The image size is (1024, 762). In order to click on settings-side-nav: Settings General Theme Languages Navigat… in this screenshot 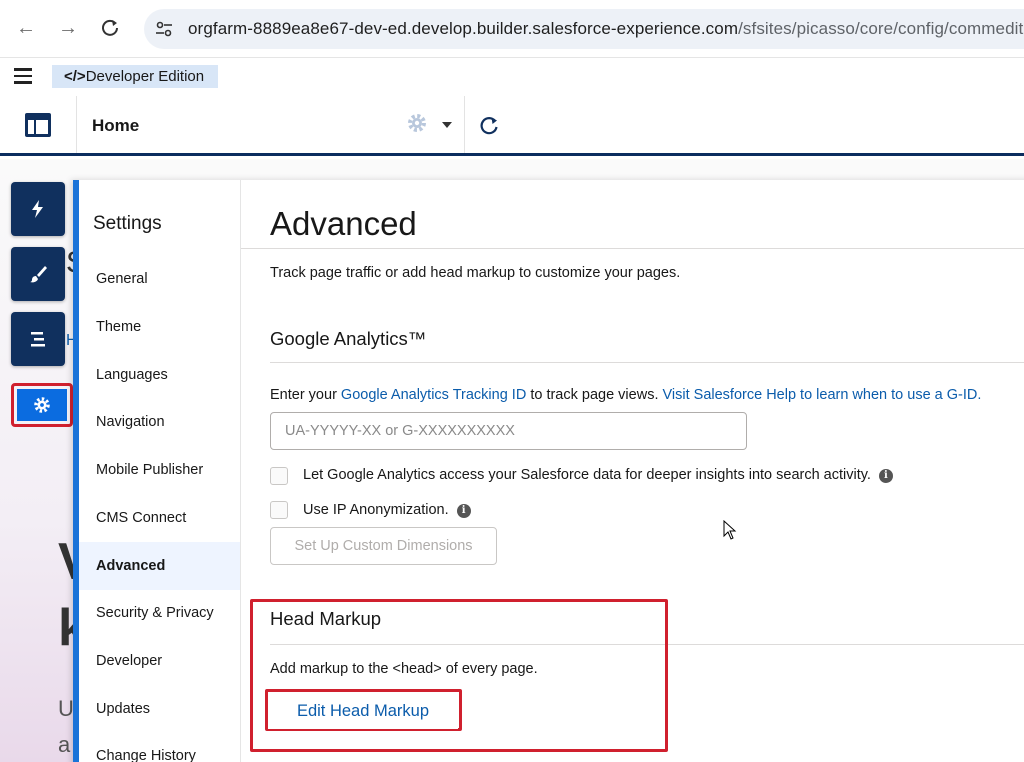, I will do `click(160, 471)`.